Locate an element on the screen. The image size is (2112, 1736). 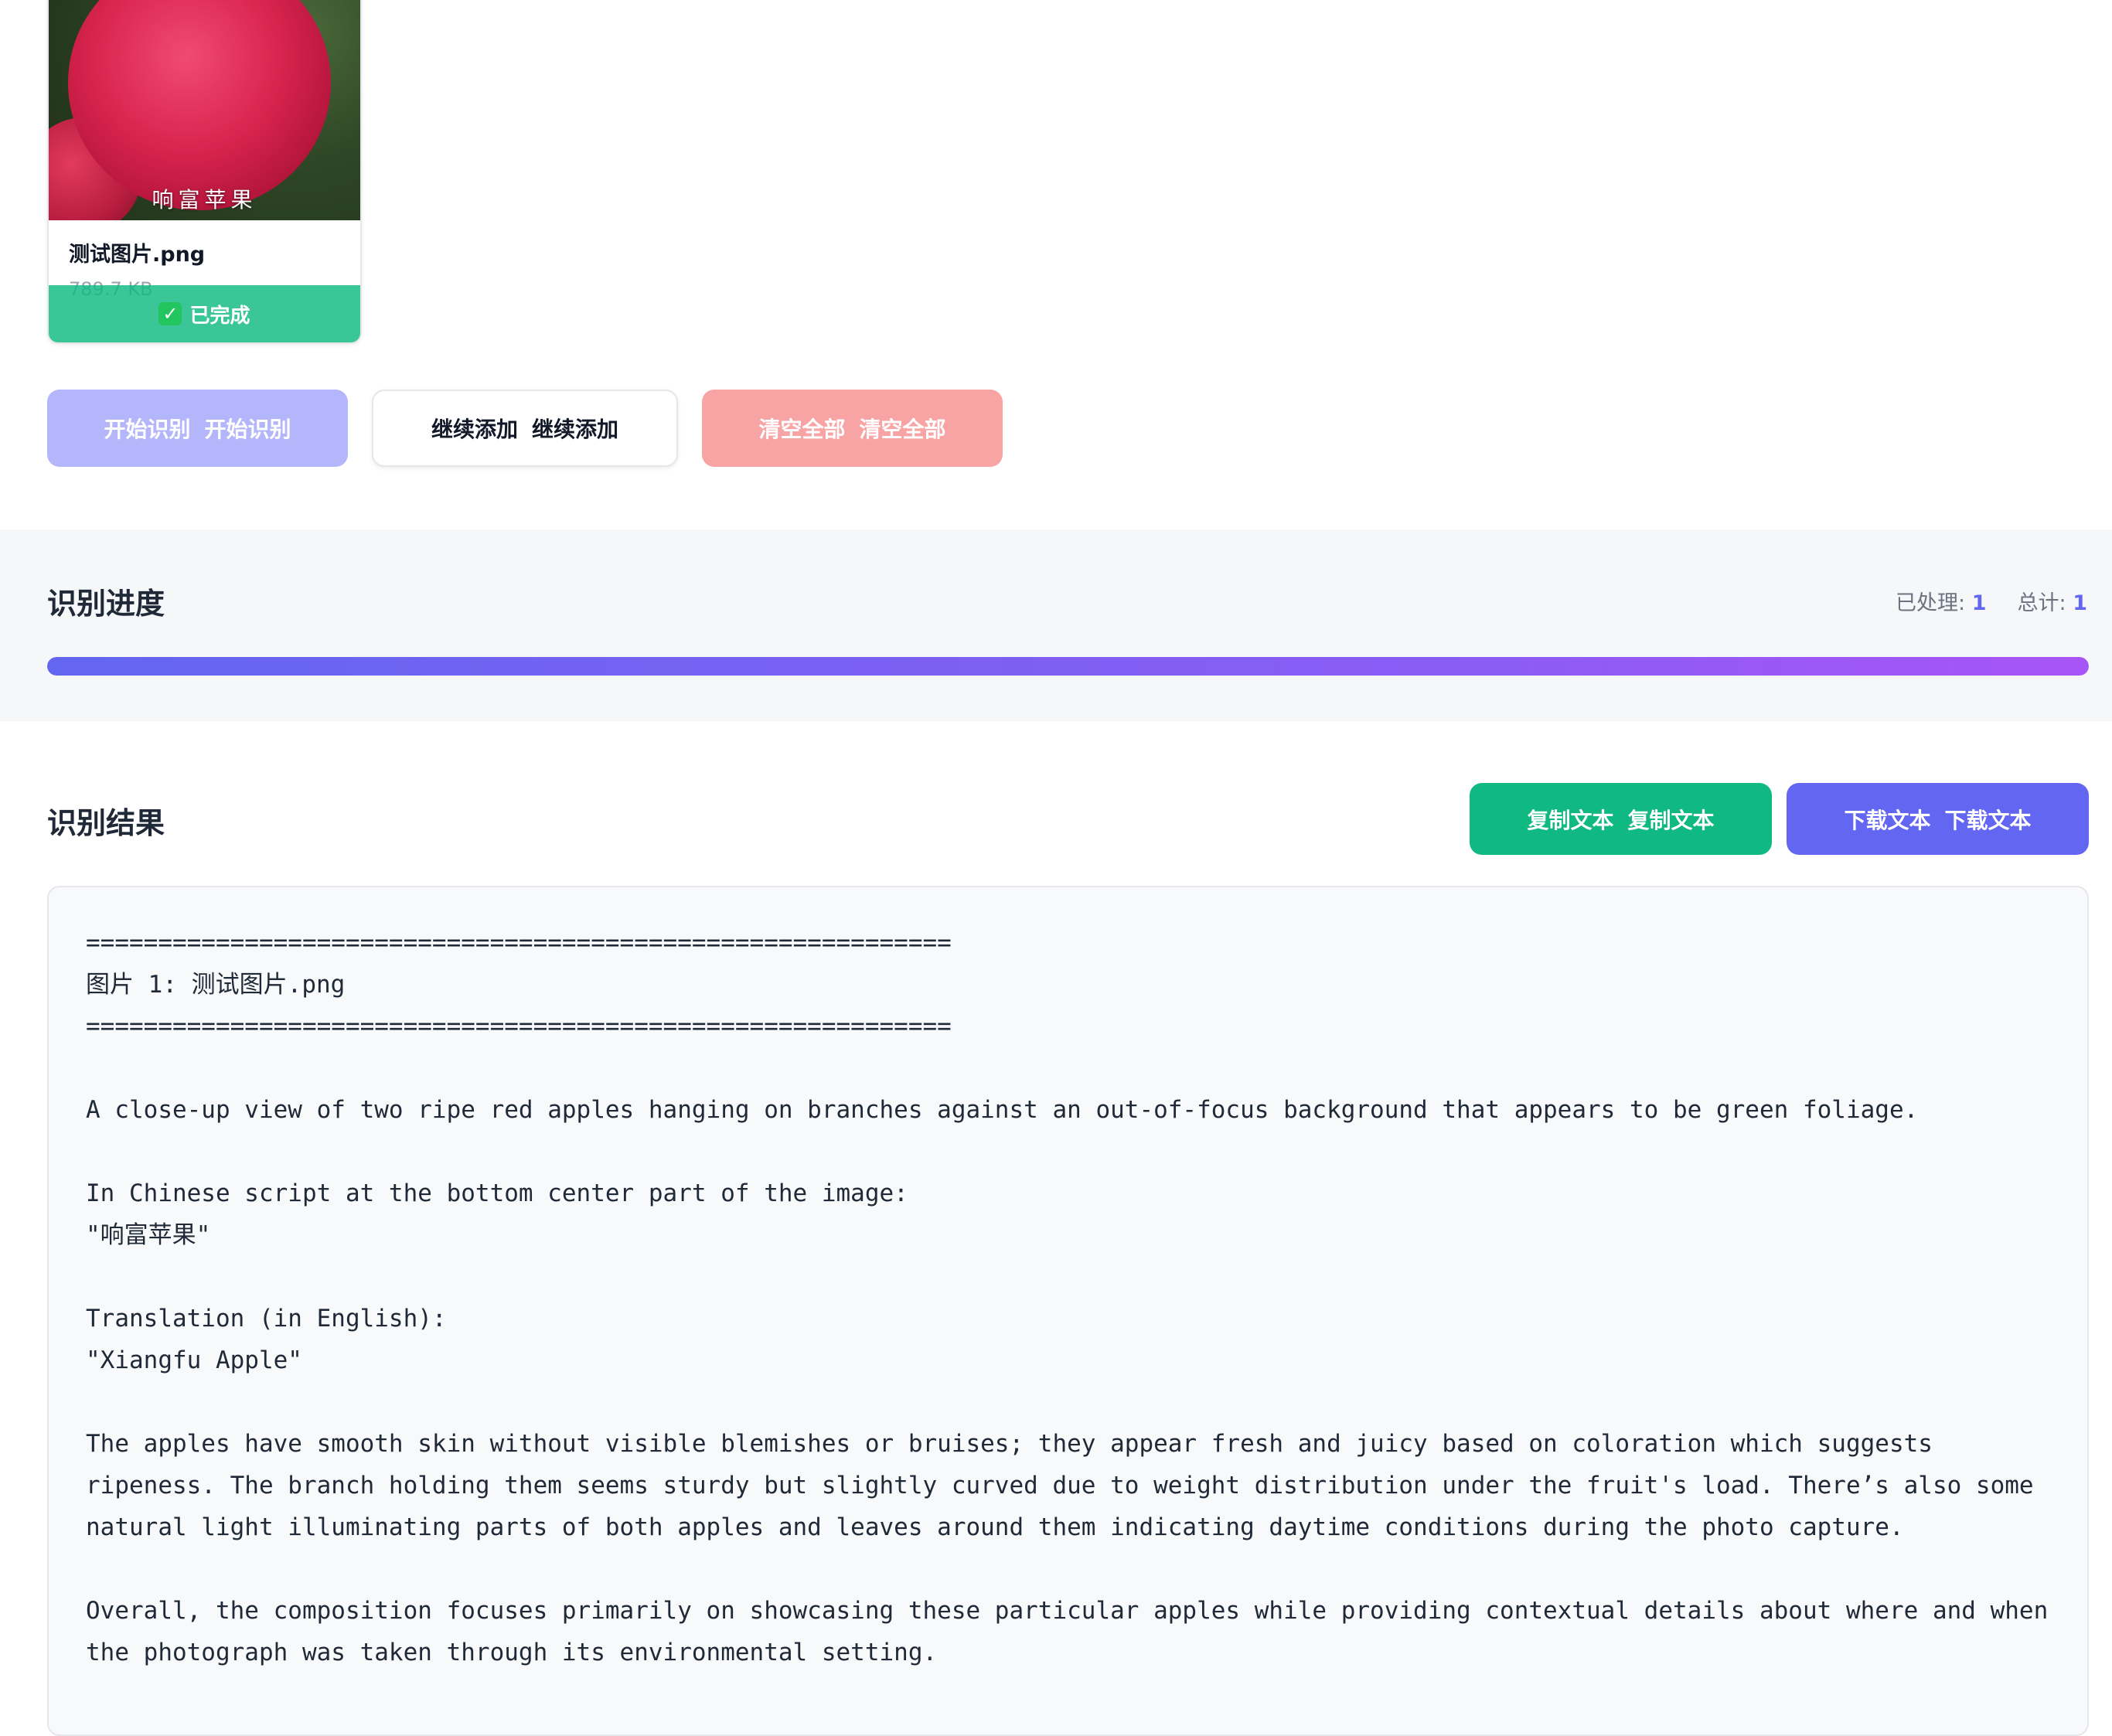
status-badge: ✓ 已完成 is located at coordinates (204, 314).